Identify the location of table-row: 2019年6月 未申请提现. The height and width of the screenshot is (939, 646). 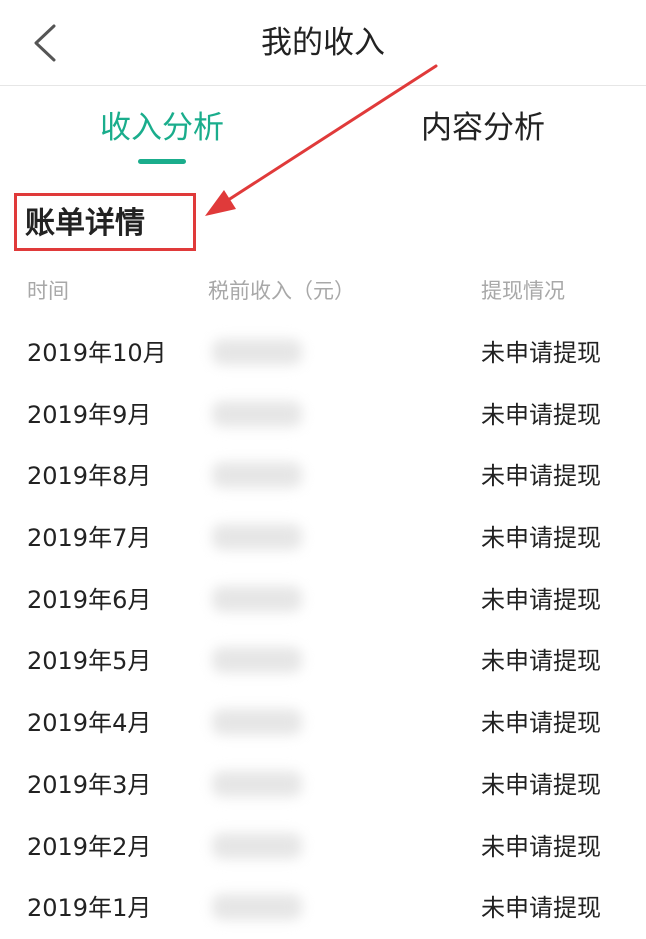
(323, 600).